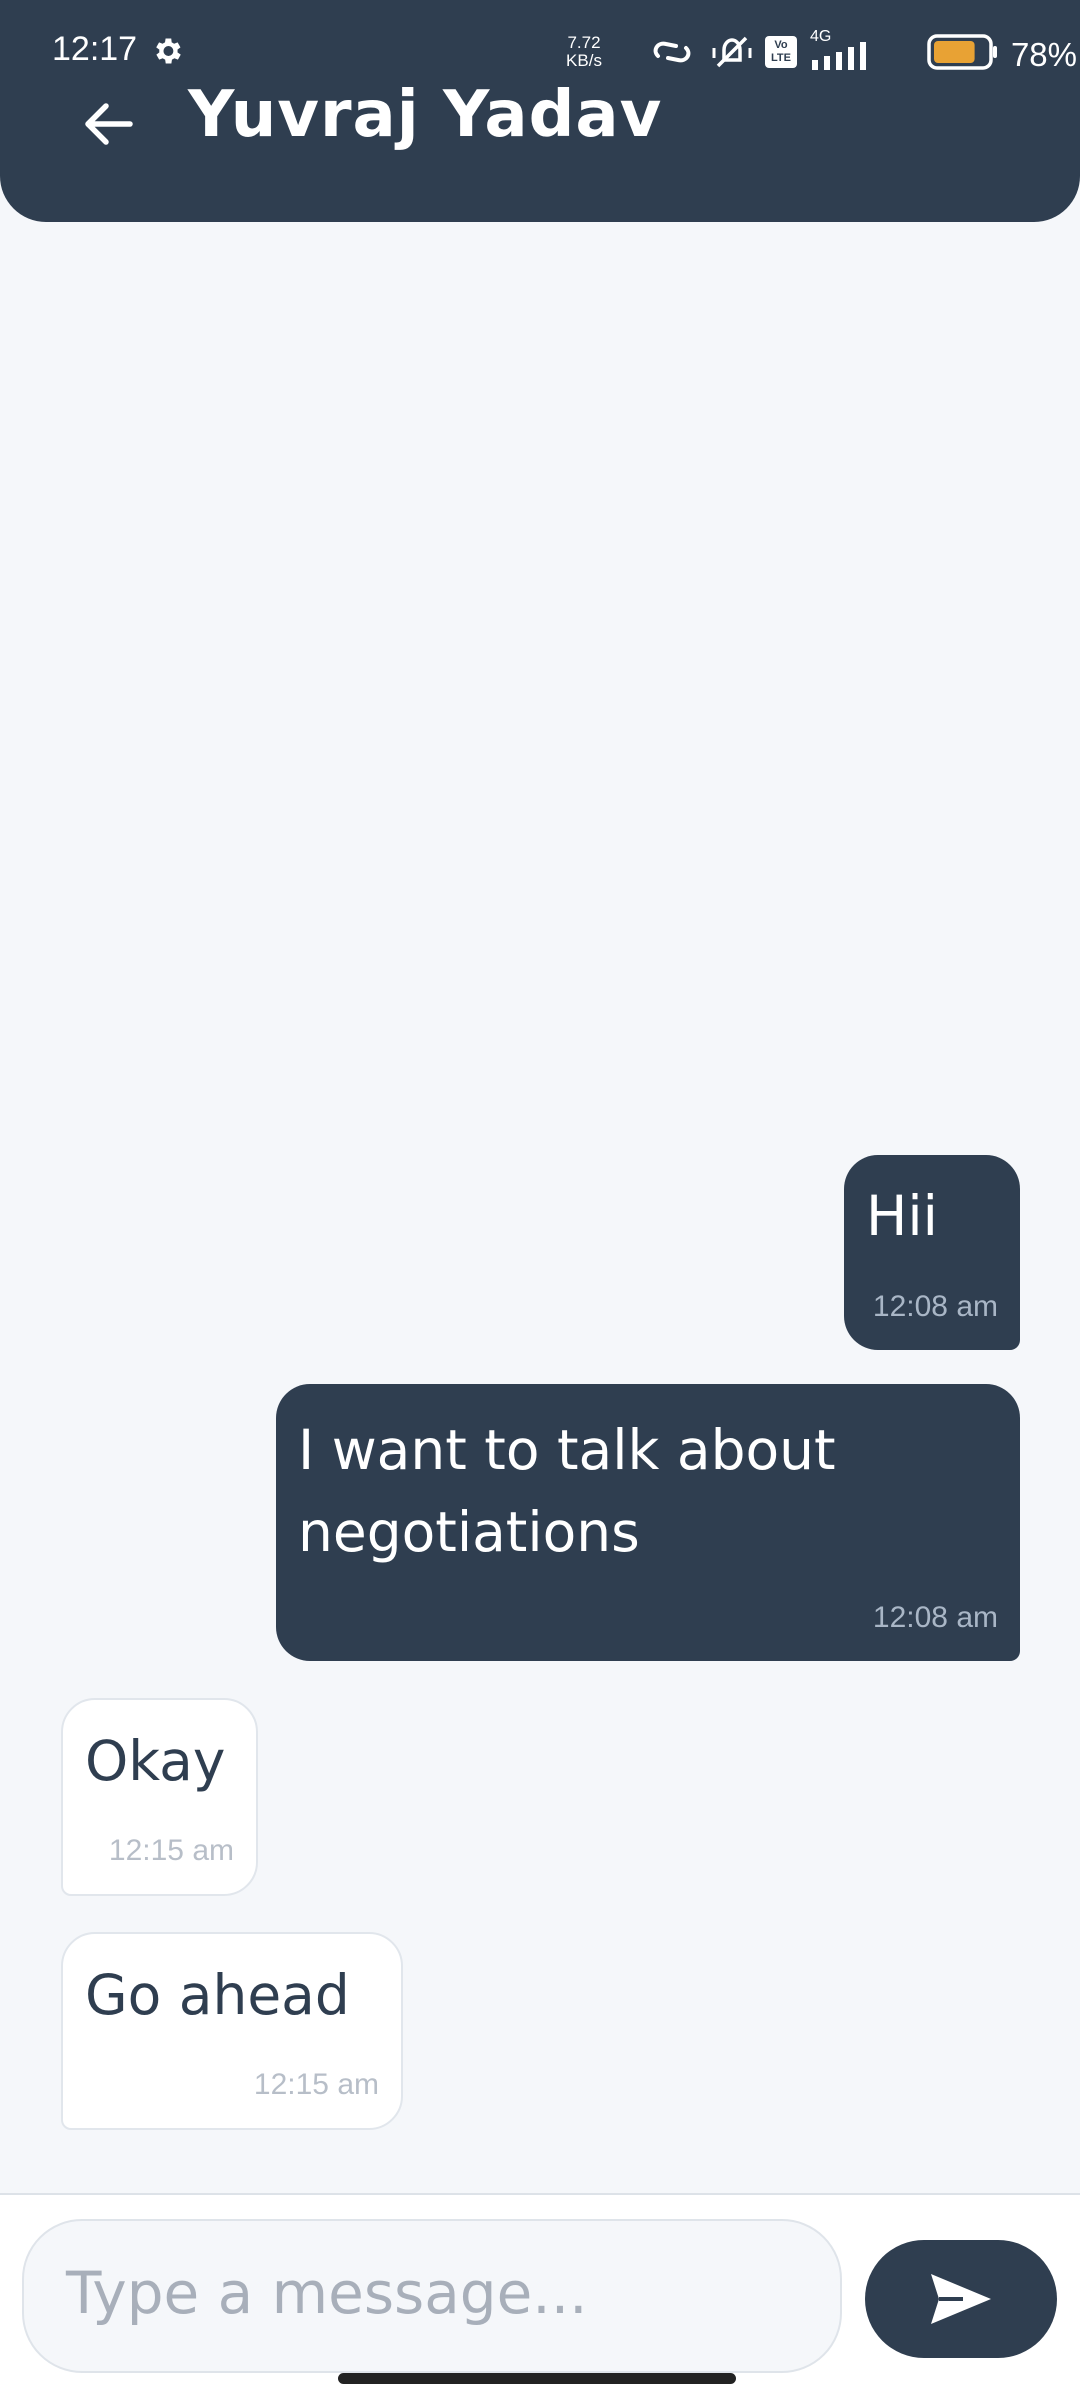 This screenshot has width=1080, height=2402. Describe the element at coordinates (232, 2031) in the screenshot. I see `message-bubble-incoming: Go ahead 12:15 am` at that location.